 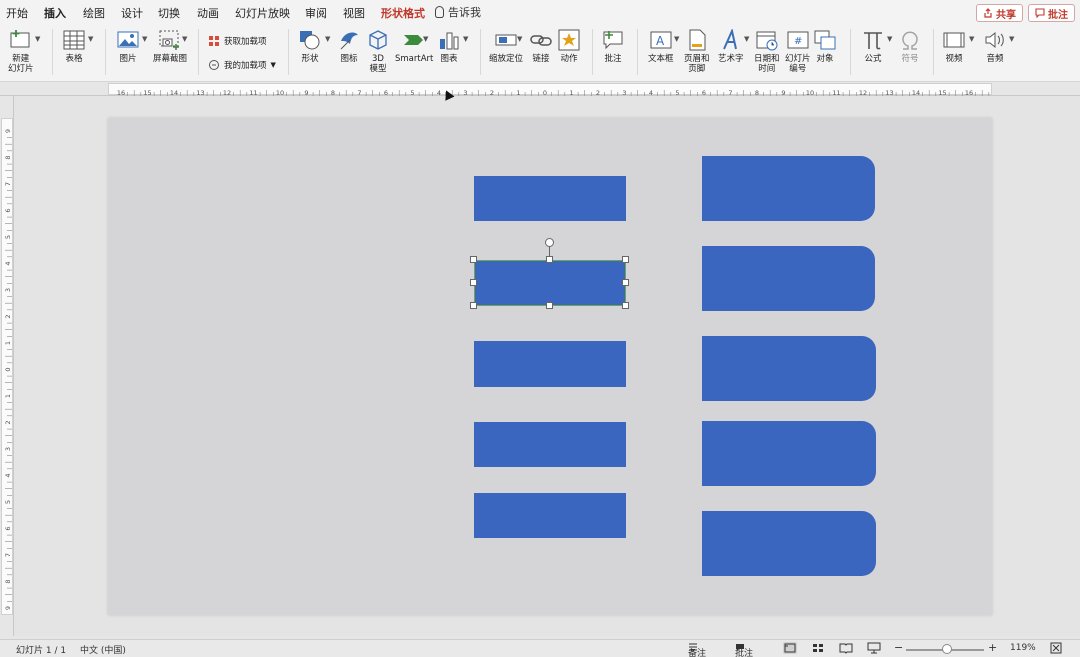 I want to click on equation-button: 公式, so click(x=873, y=46).